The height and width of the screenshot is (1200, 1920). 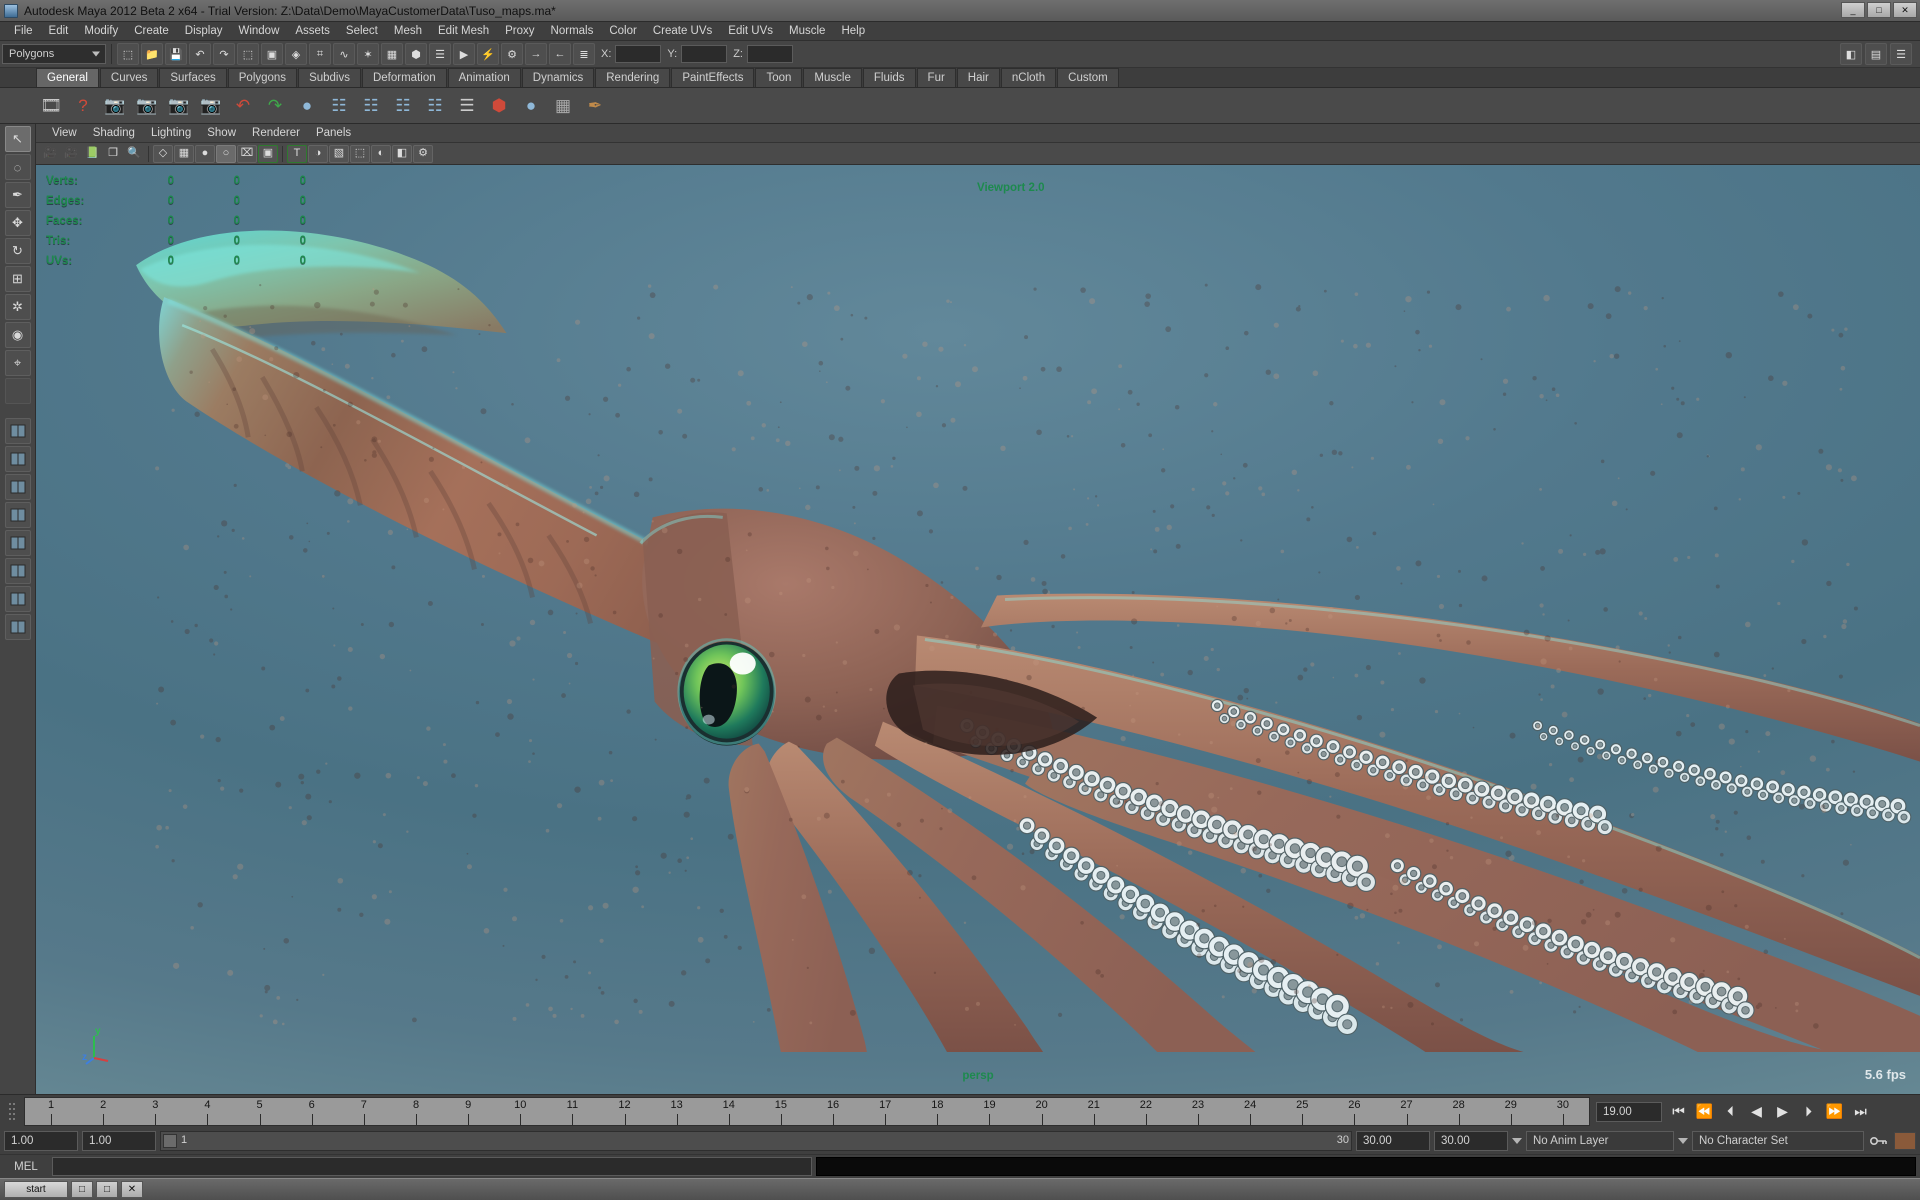 I want to click on shelf-tab-polygons: Polygons, so click(x=262, y=77).